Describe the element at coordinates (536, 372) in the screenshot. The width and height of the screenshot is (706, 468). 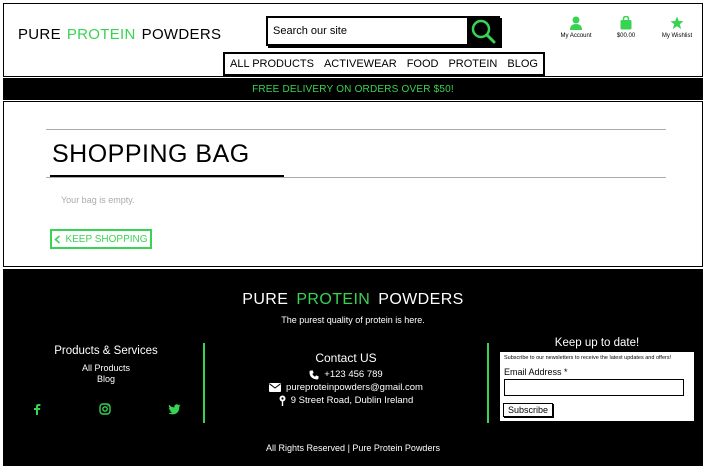
I see `email-label: Email Address *` at that location.